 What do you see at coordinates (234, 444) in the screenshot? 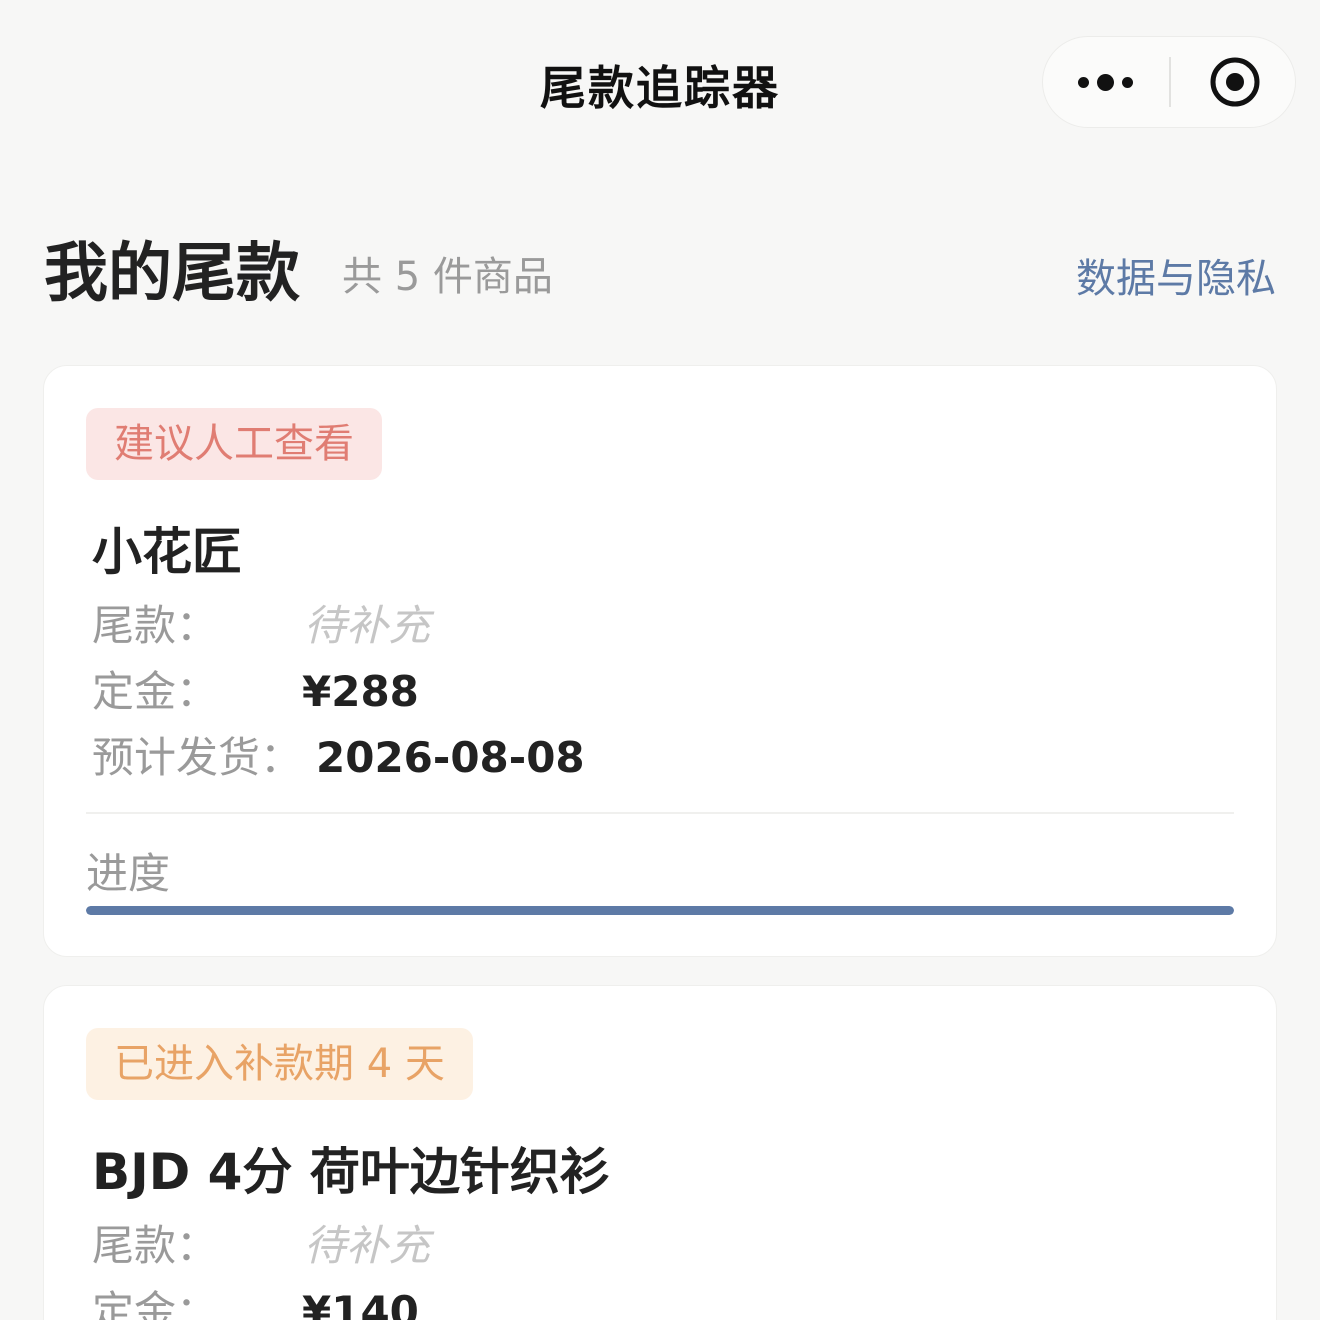
I see `status-badge: 建议人工查看` at bounding box center [234, 444].